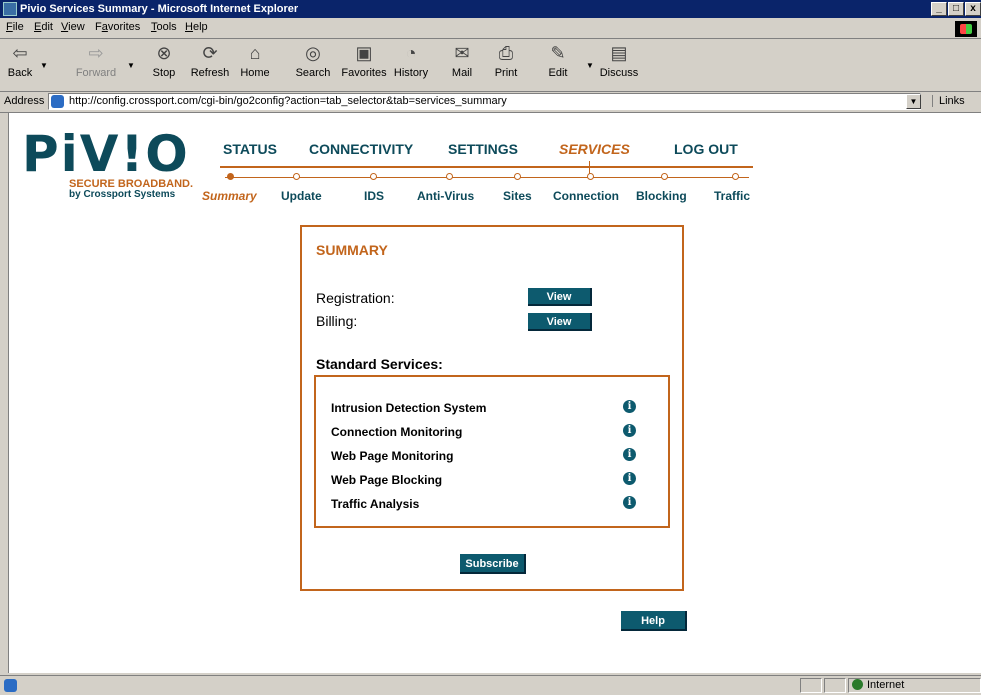 This screenshot has height=695, width=981. What do you see at coordinates (939, 9) in the screenshot?
I see `minimize-button: _` at bounding box center [939, 9].